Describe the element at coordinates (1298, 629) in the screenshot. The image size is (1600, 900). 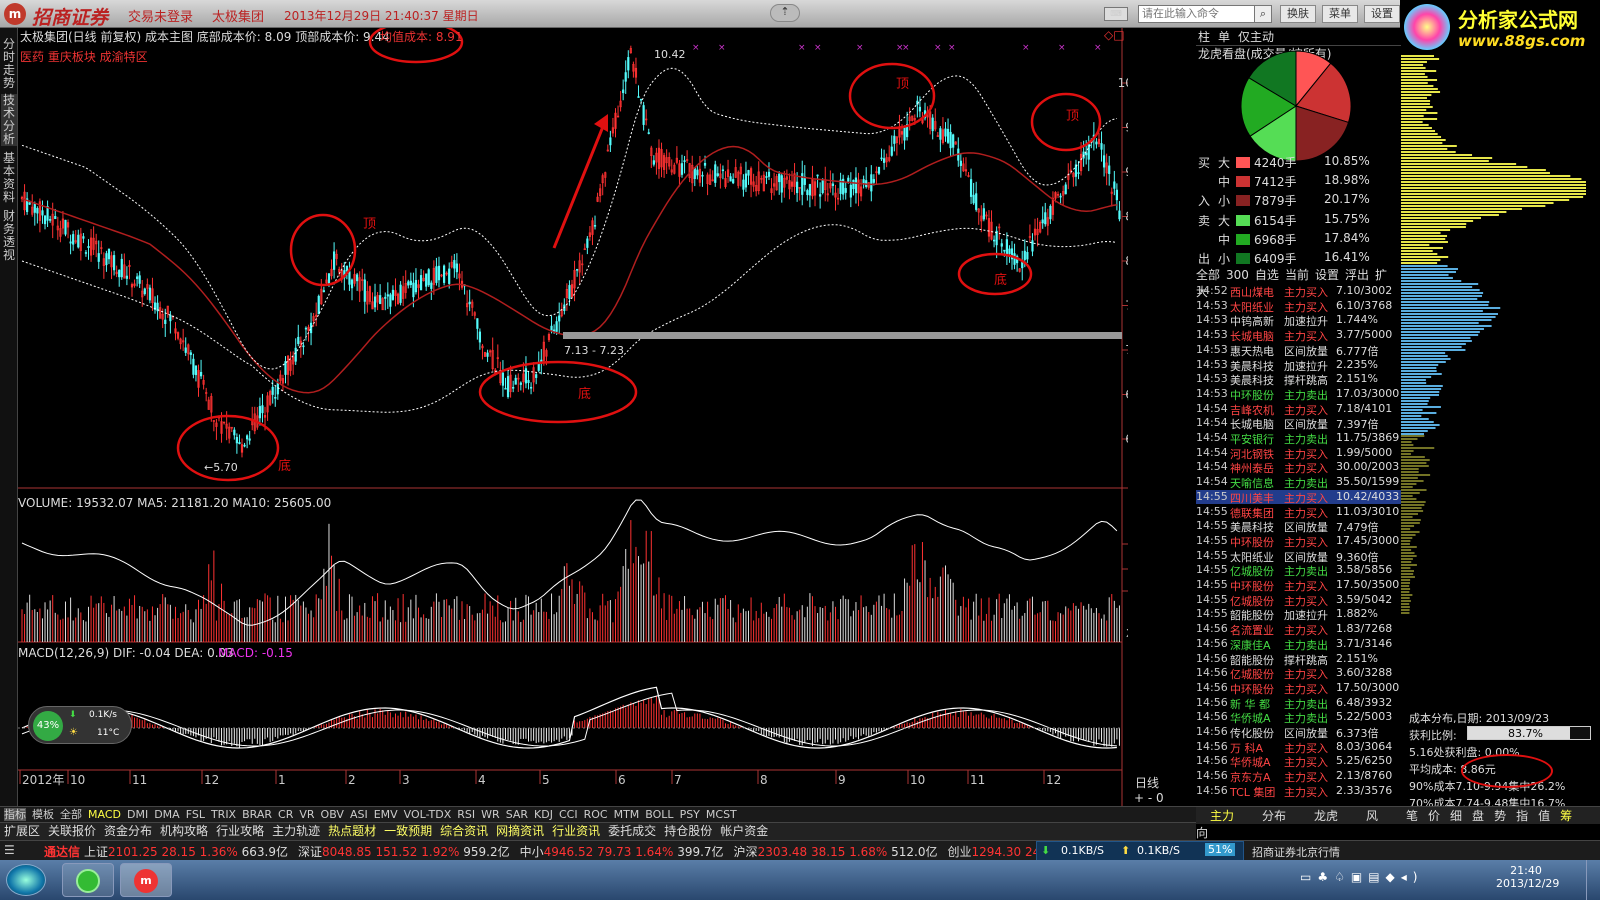
I see `feed-row: 14:56 名流置业 主力买入 1.83/7268` at that location.